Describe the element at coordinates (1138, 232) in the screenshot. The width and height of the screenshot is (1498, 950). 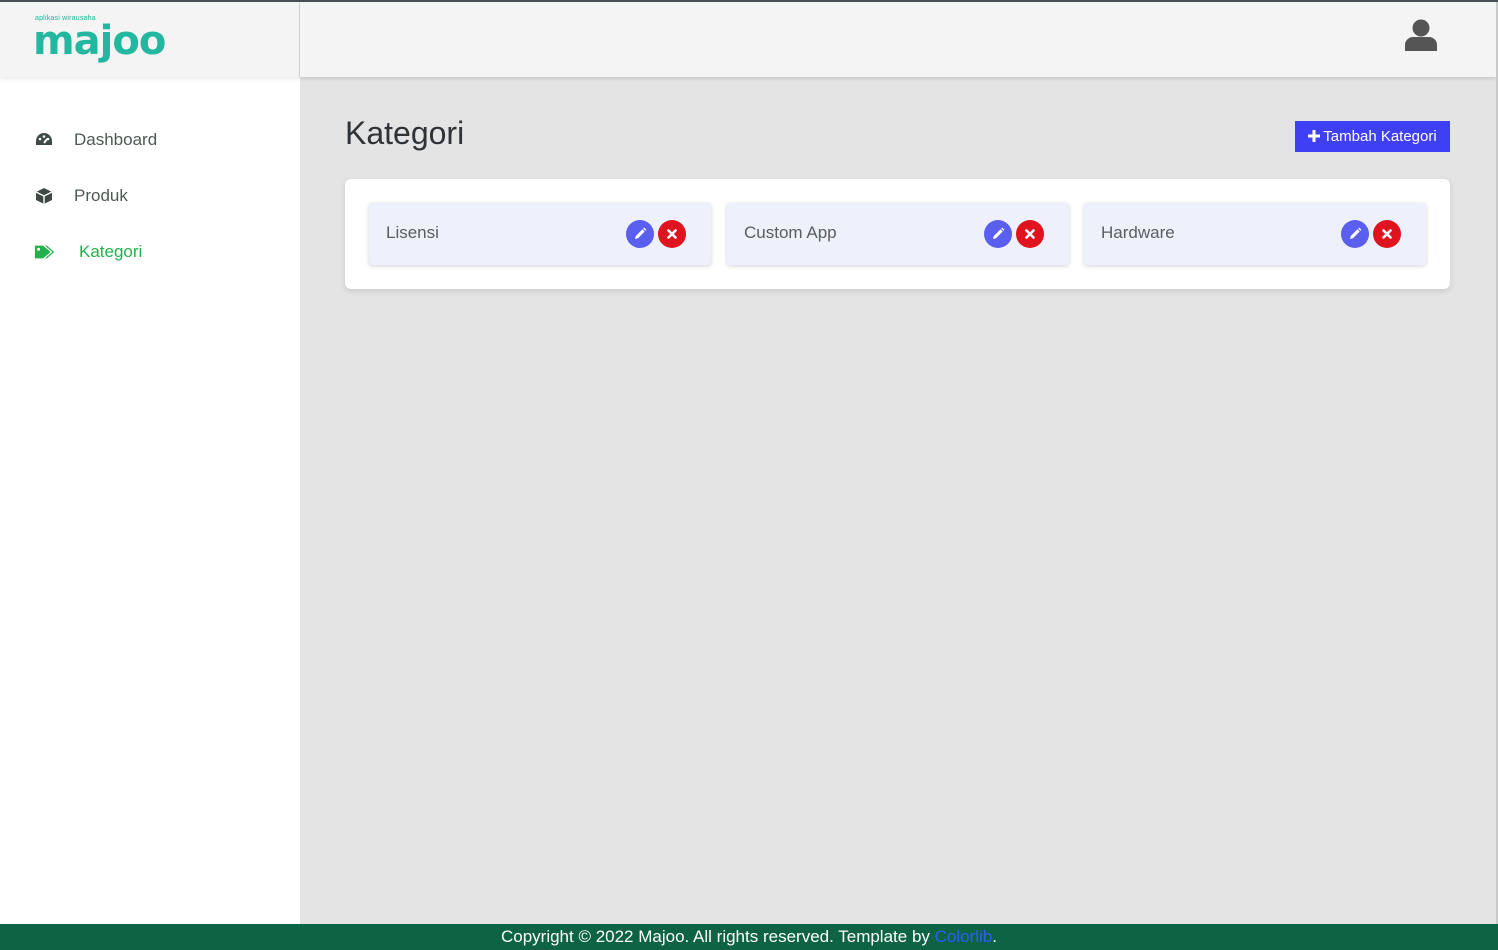
I see `category-name: Hardware` at that location.